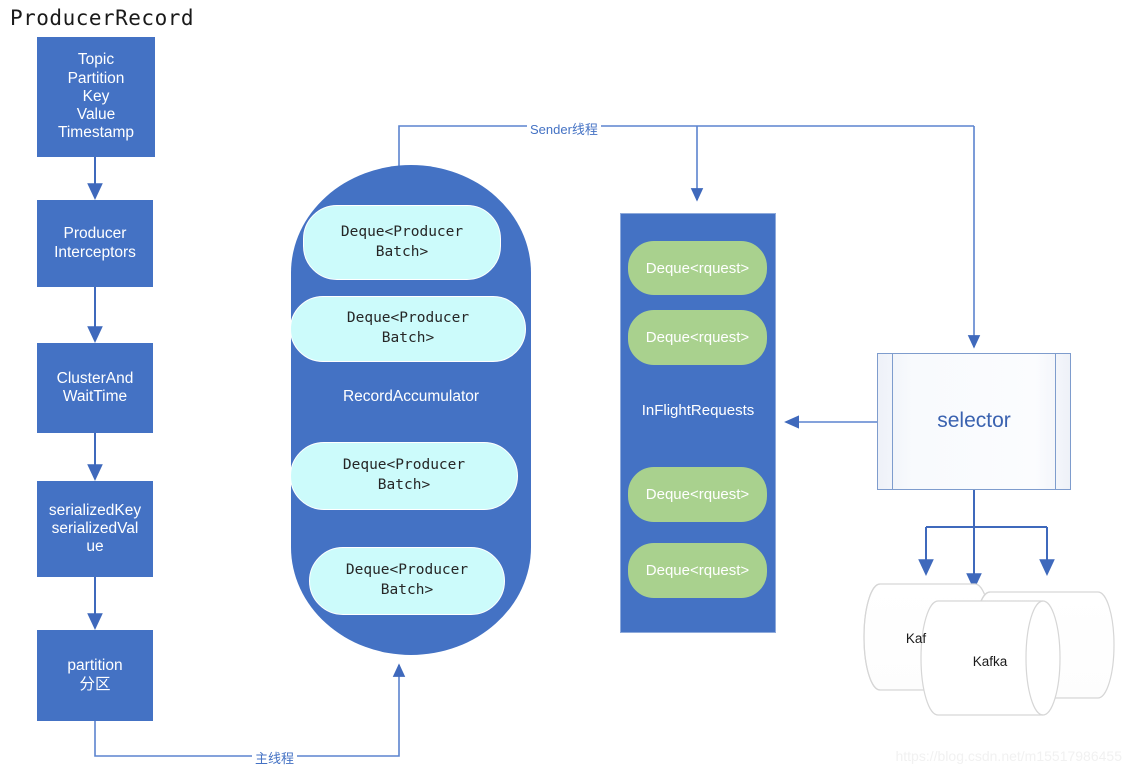  Describe the element at coordinates (102, 18) in the screenshot. I see `diagram-title: ProducerRecord` at that location.